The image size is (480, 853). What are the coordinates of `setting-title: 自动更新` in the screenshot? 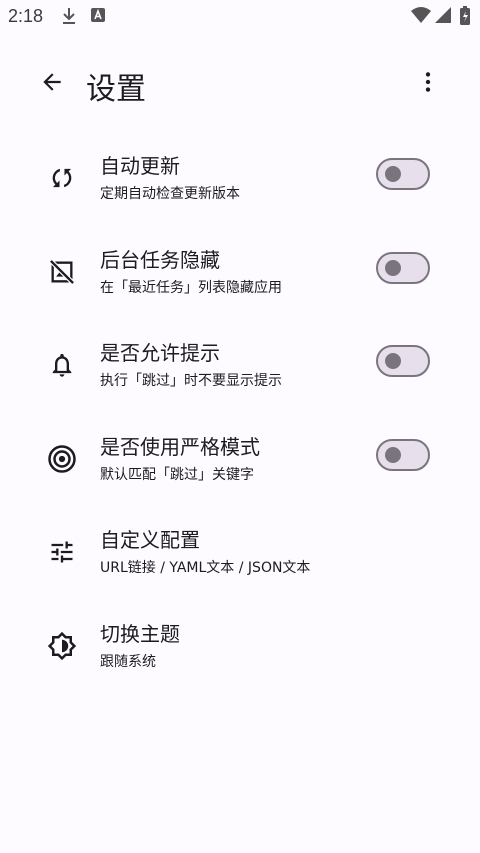 It's located at (140, 166).